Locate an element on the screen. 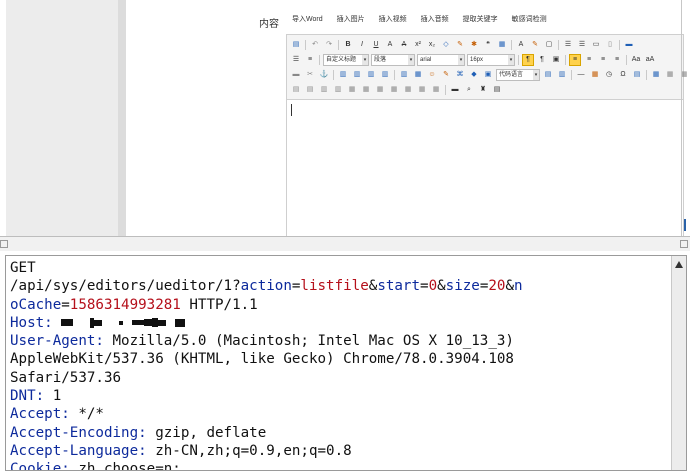 The height and width of the screenshot is (471, 690). font-color-icon: A is located at coordinates (521, 45).